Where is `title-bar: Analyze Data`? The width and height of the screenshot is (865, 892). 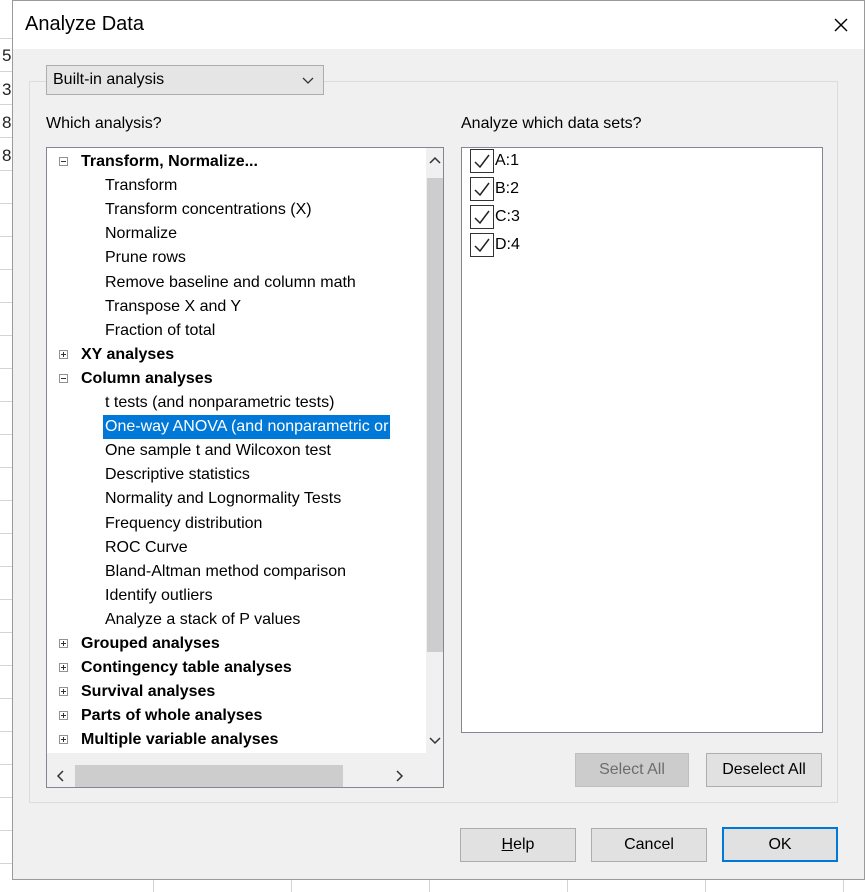 title-bar: Analyze Data is located at coordinates (438, 25).